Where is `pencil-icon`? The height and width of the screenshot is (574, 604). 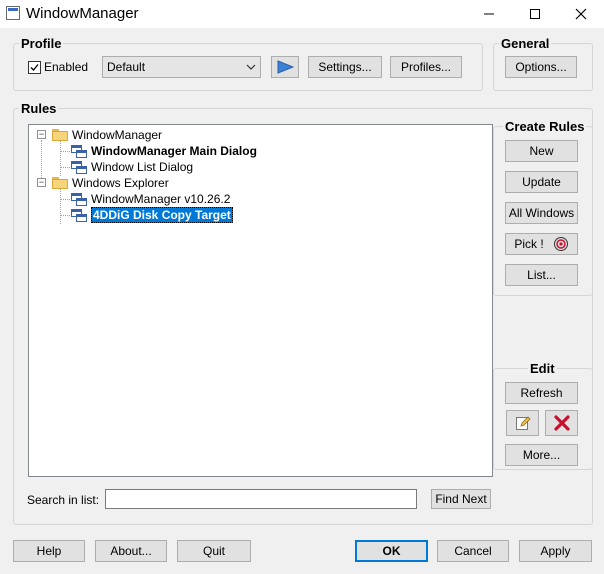
pencil-icon is located at coordinates (523, 423).